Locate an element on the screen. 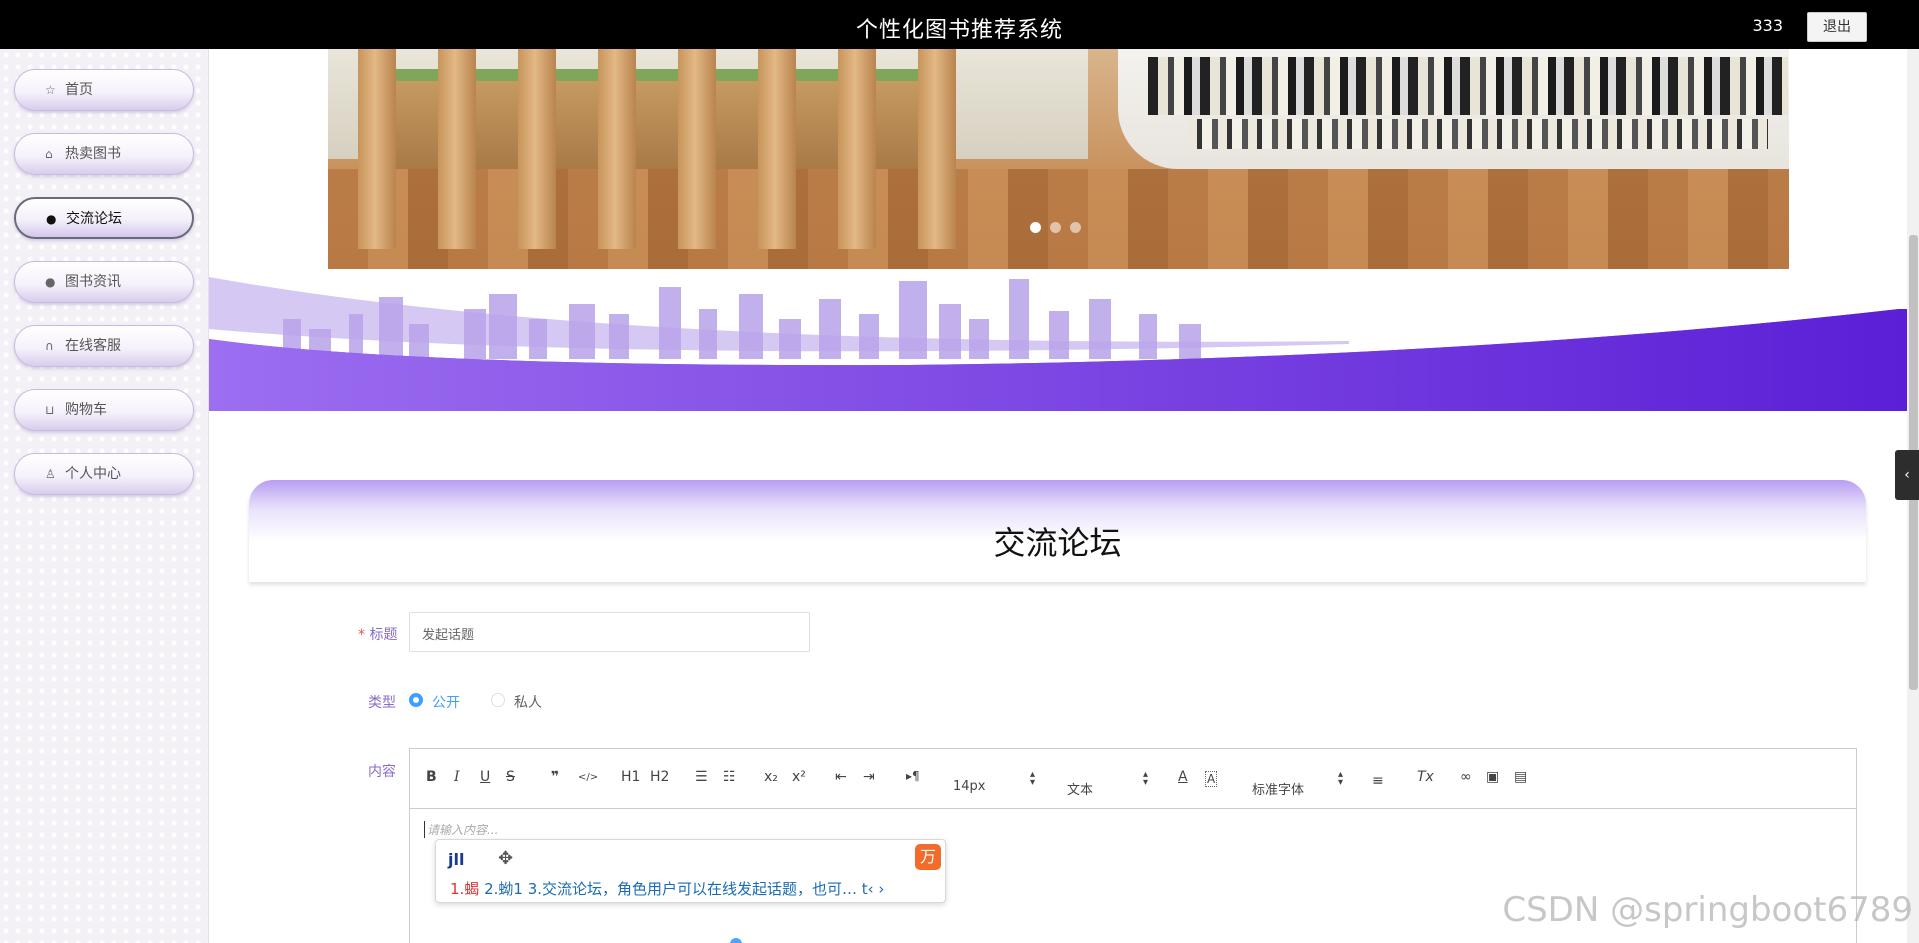 The image size is (1919, 943). sidebar-item-cart: ⊔ 购物车 is located at coordinates (104, 410).